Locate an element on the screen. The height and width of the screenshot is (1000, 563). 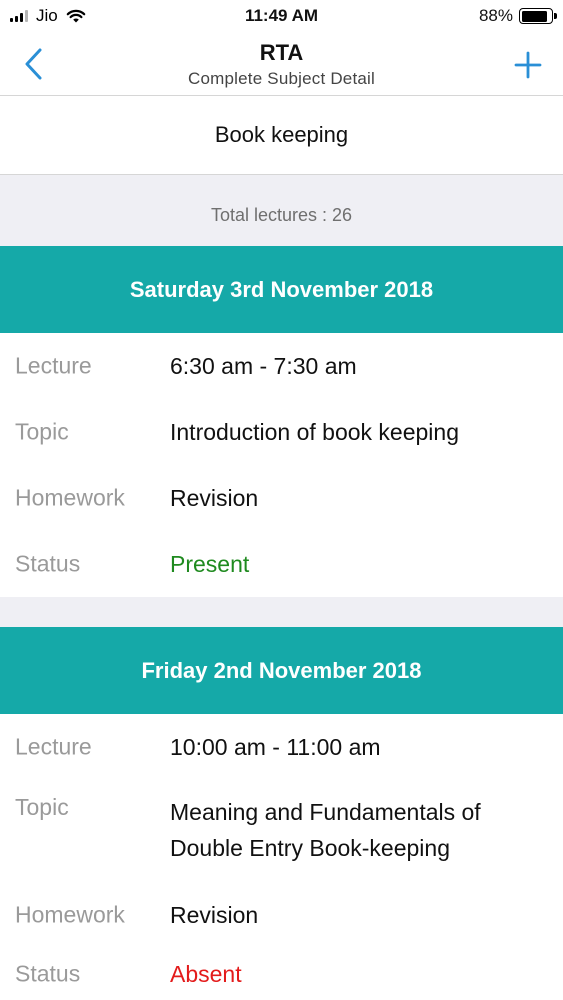
lecture-date-header: Saturday 3rd November 2018 is located at coordinates (281, 289).